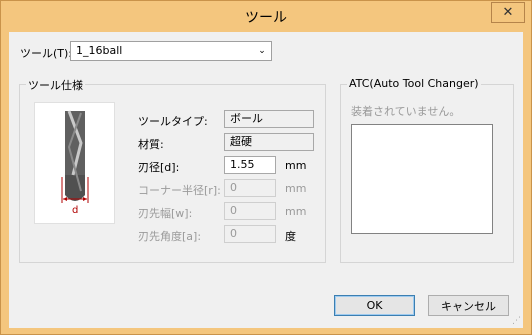 The image size is (532, 335). Describe the element at coordinates (468, 305) in the screenshot. I see `cancel-button: キャンセル` at that location.